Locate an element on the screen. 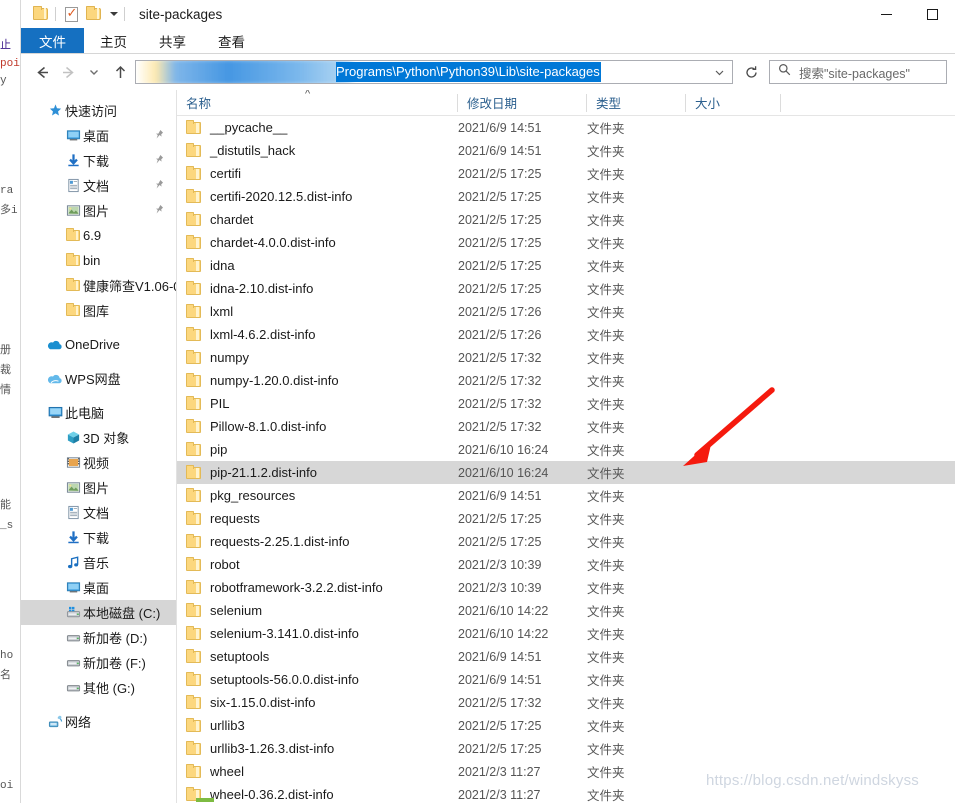 This screenshot has width=955, height=803. sidebar-item-19: 本地磁盘 (C:) is located at coordinates (98, 612).